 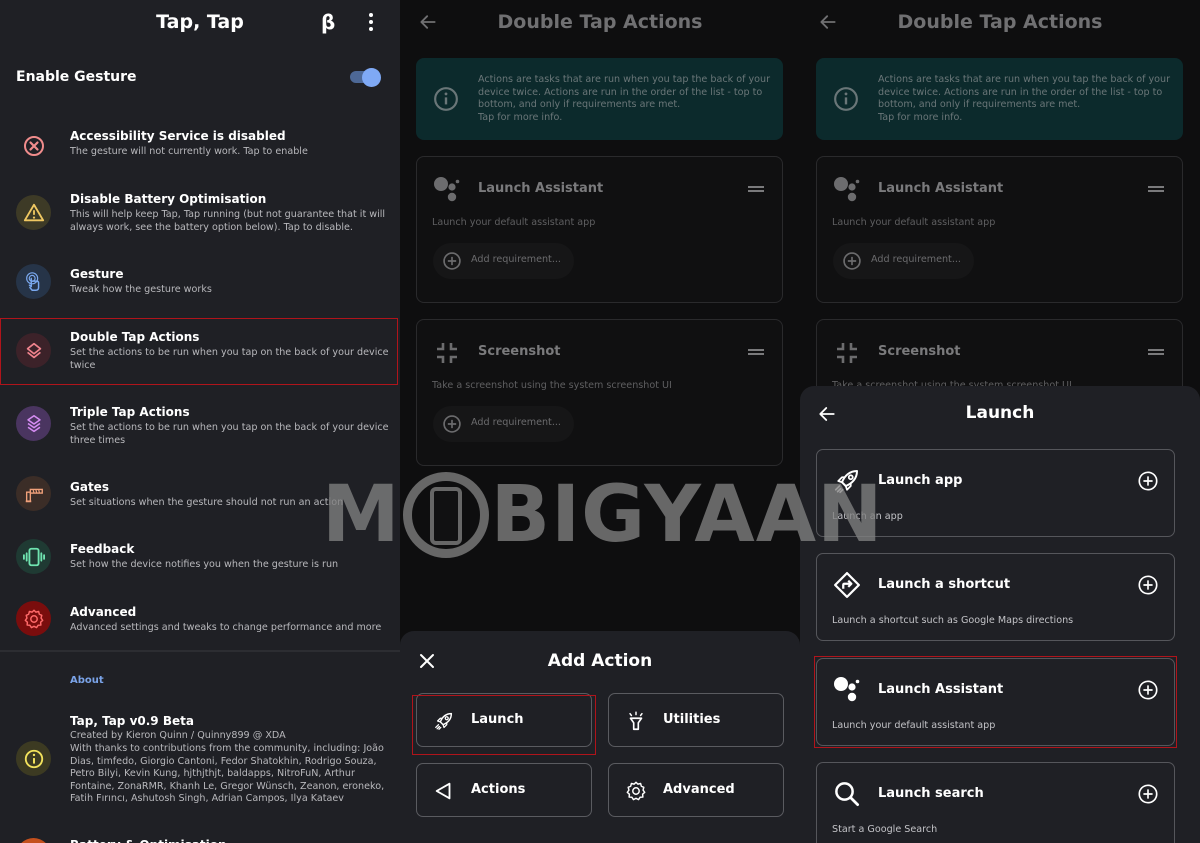 What do you see at coordinates (200, 651) in the screenshot?
I see `section-divider` at bounding box center [200, 651].